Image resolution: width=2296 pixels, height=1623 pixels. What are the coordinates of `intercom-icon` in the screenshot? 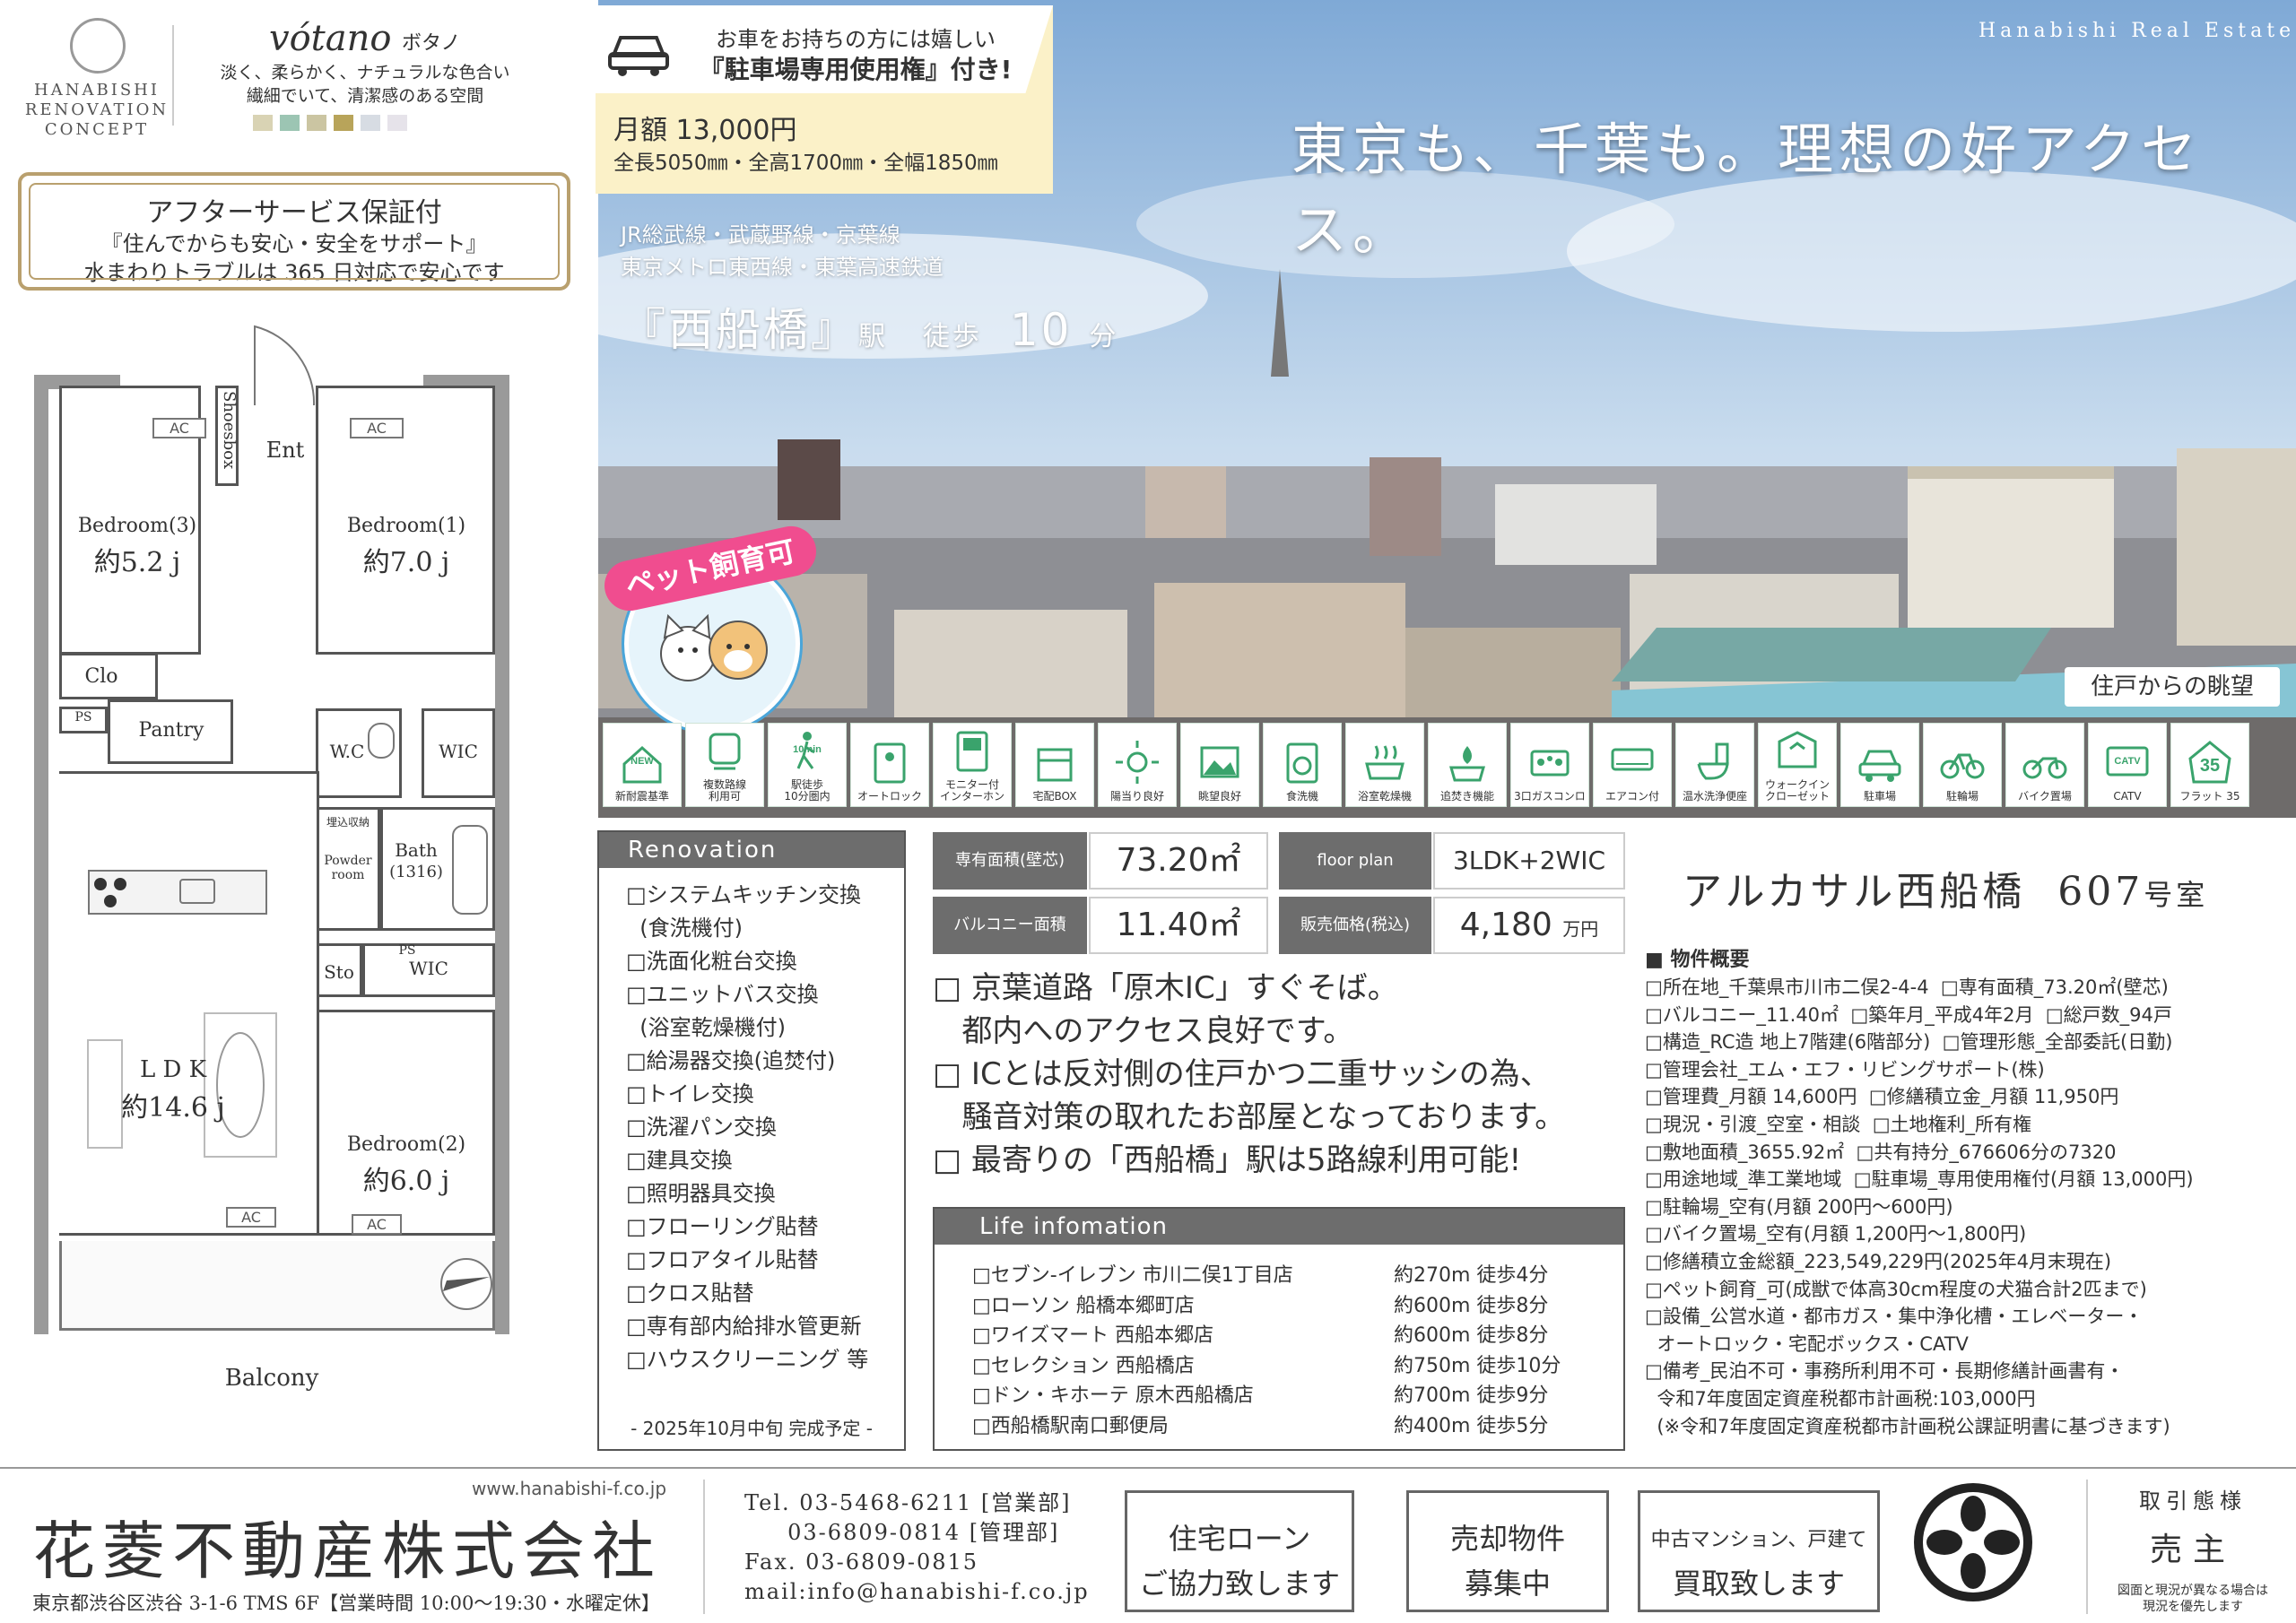 It's located at (972, 751).